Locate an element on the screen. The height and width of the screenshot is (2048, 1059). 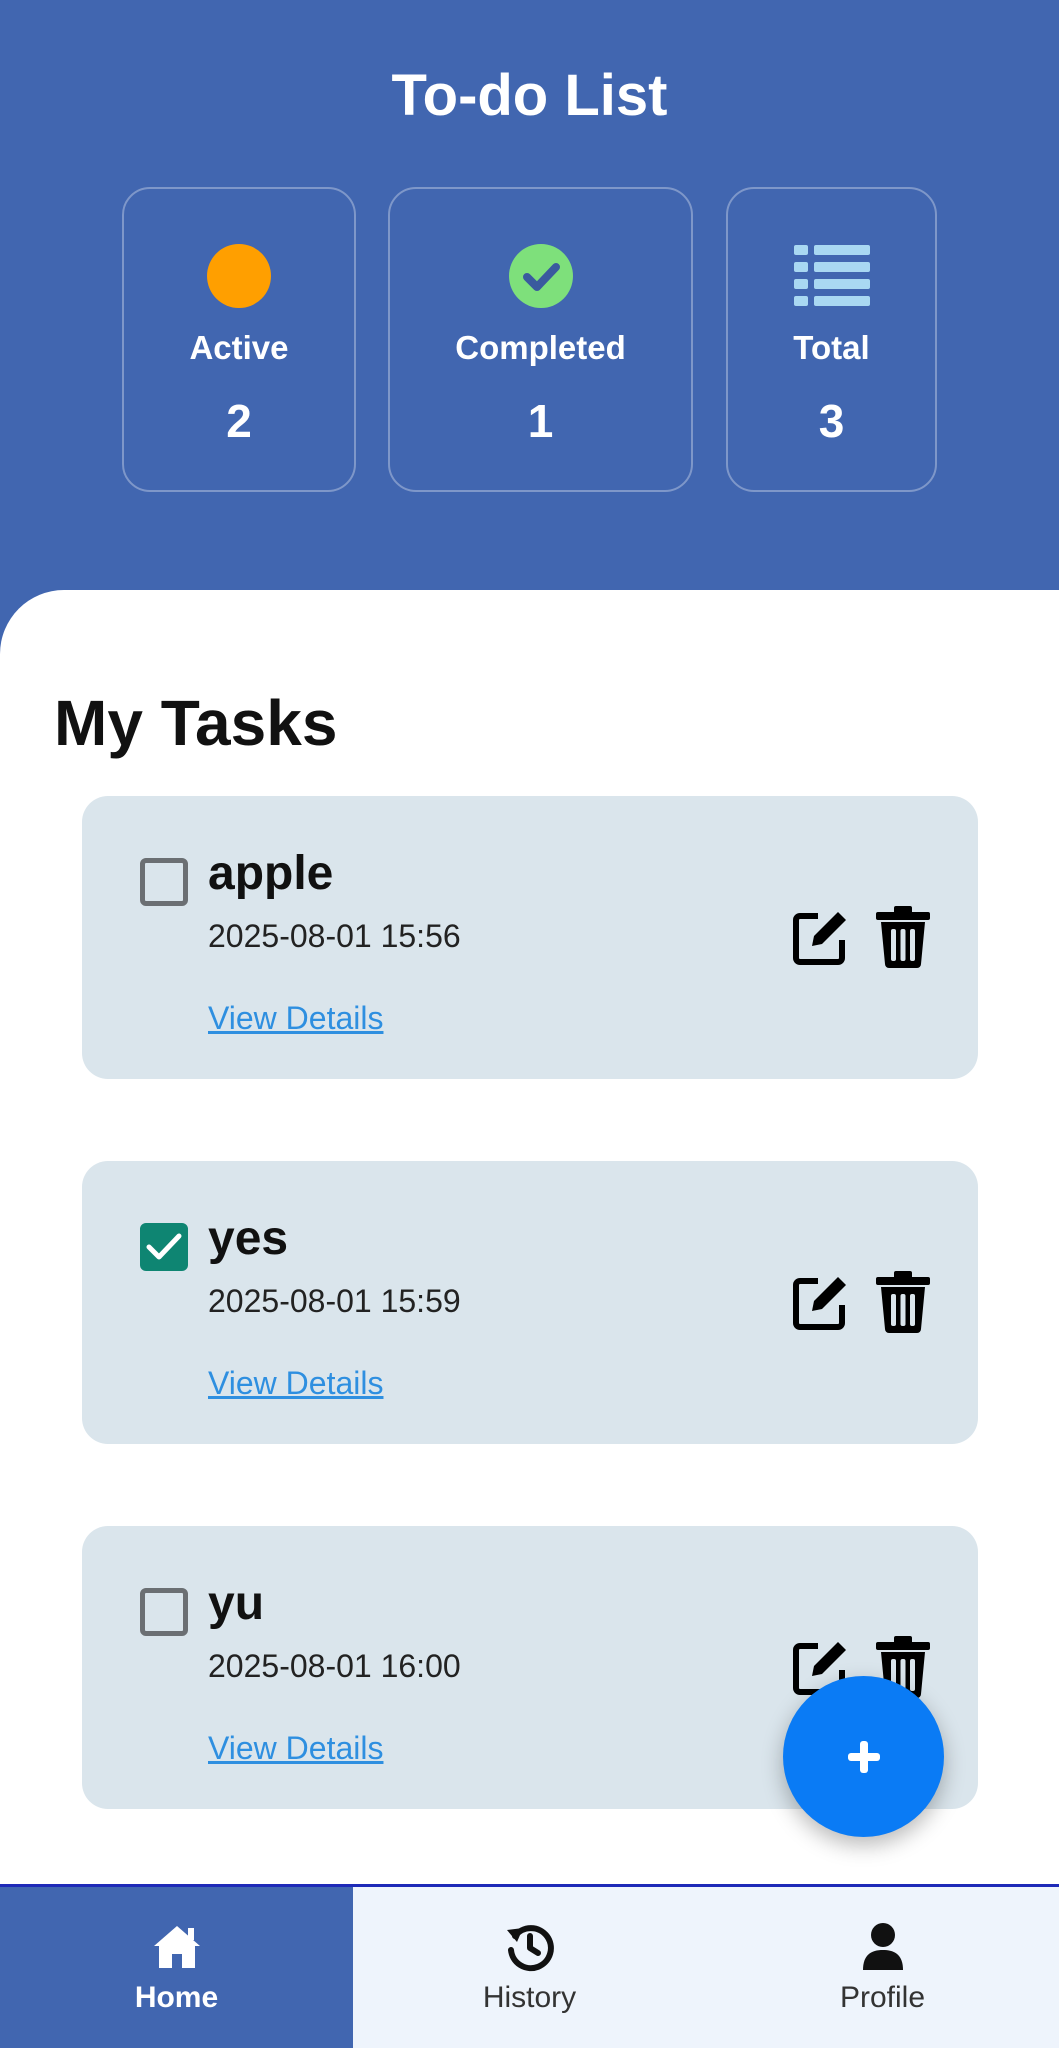
nav-label-history: History is located at coordinates (529, 1997).